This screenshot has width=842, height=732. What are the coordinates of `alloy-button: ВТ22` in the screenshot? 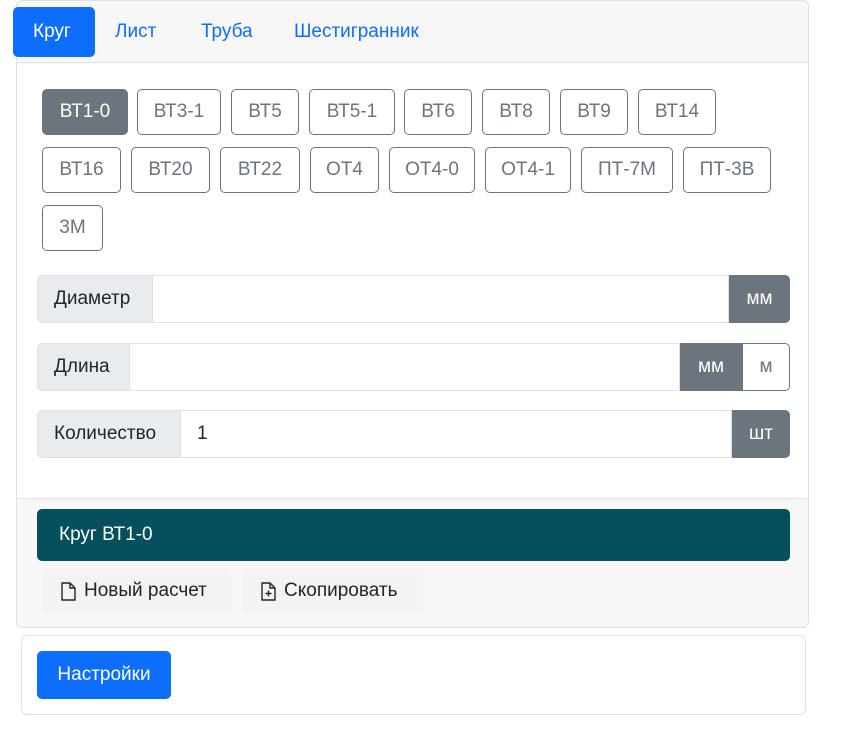 It's located at (260, 170).